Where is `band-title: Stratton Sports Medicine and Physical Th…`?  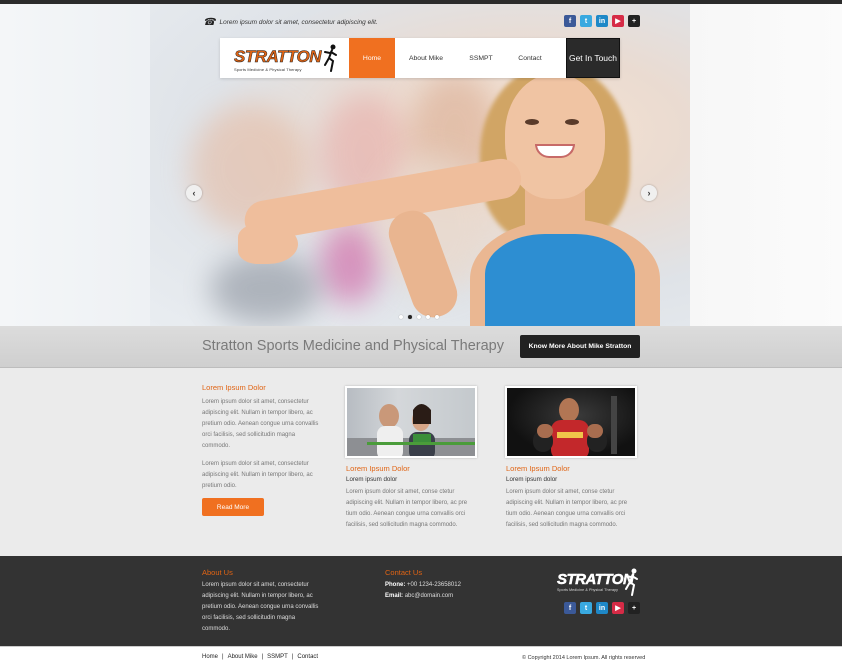 band-title: Stratton Sports Medicine and Physical Th… is located at coordinates (353, 346).